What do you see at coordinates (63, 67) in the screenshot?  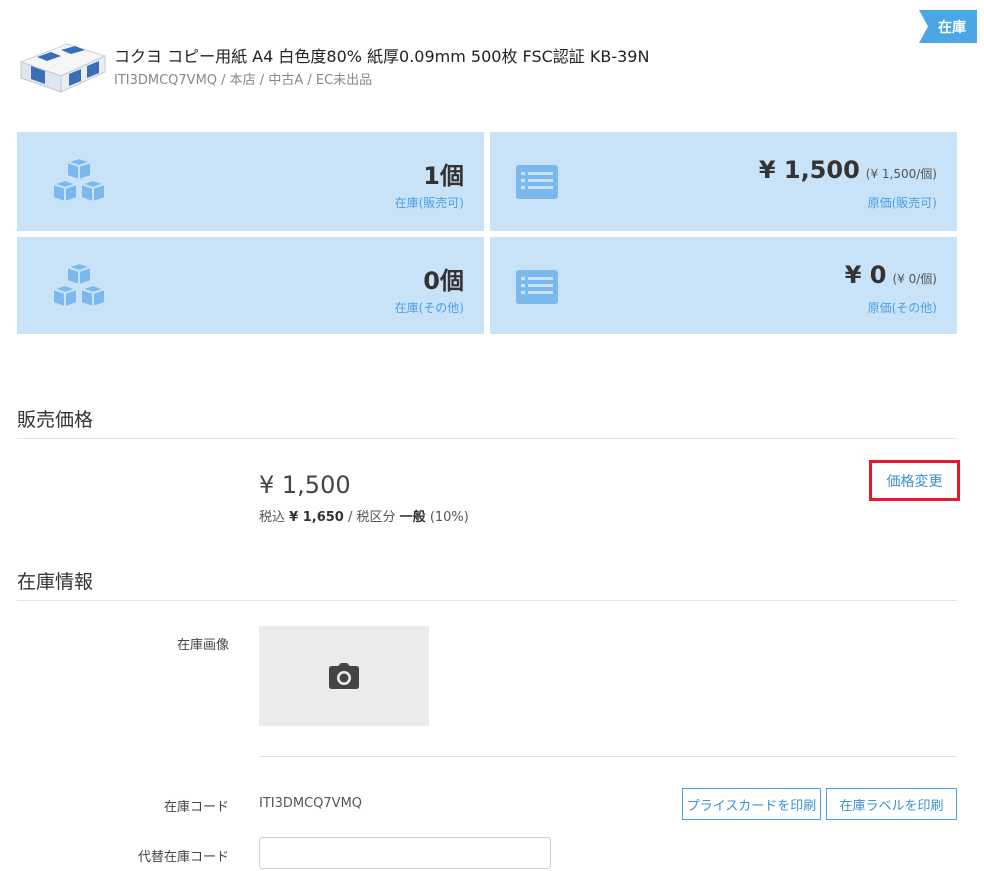 I see `product-image` at bounding box center [63, 67].